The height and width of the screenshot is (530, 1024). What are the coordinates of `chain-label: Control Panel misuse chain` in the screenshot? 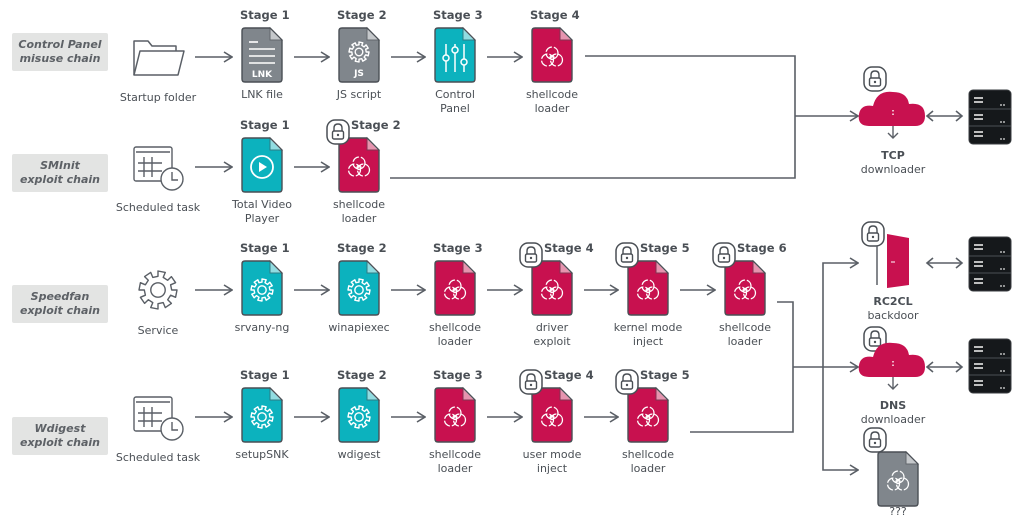 It's located at (60, 52).